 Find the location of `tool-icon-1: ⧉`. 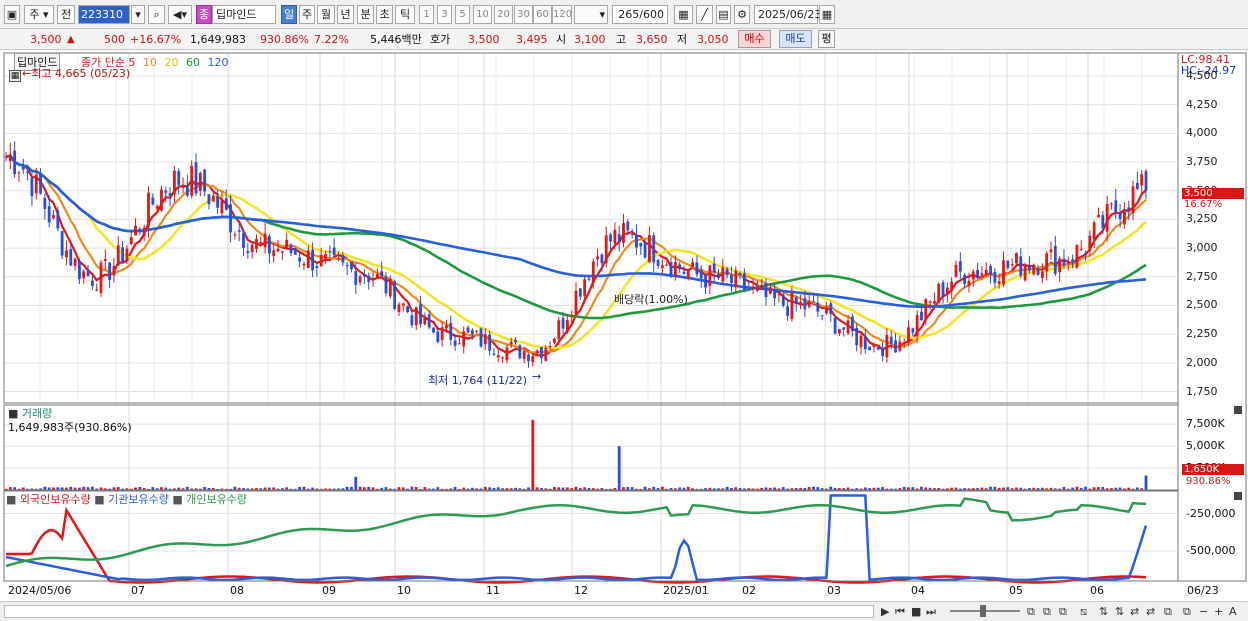

tool-icon-1: ⧉ is located at coordinates (1031, 612).